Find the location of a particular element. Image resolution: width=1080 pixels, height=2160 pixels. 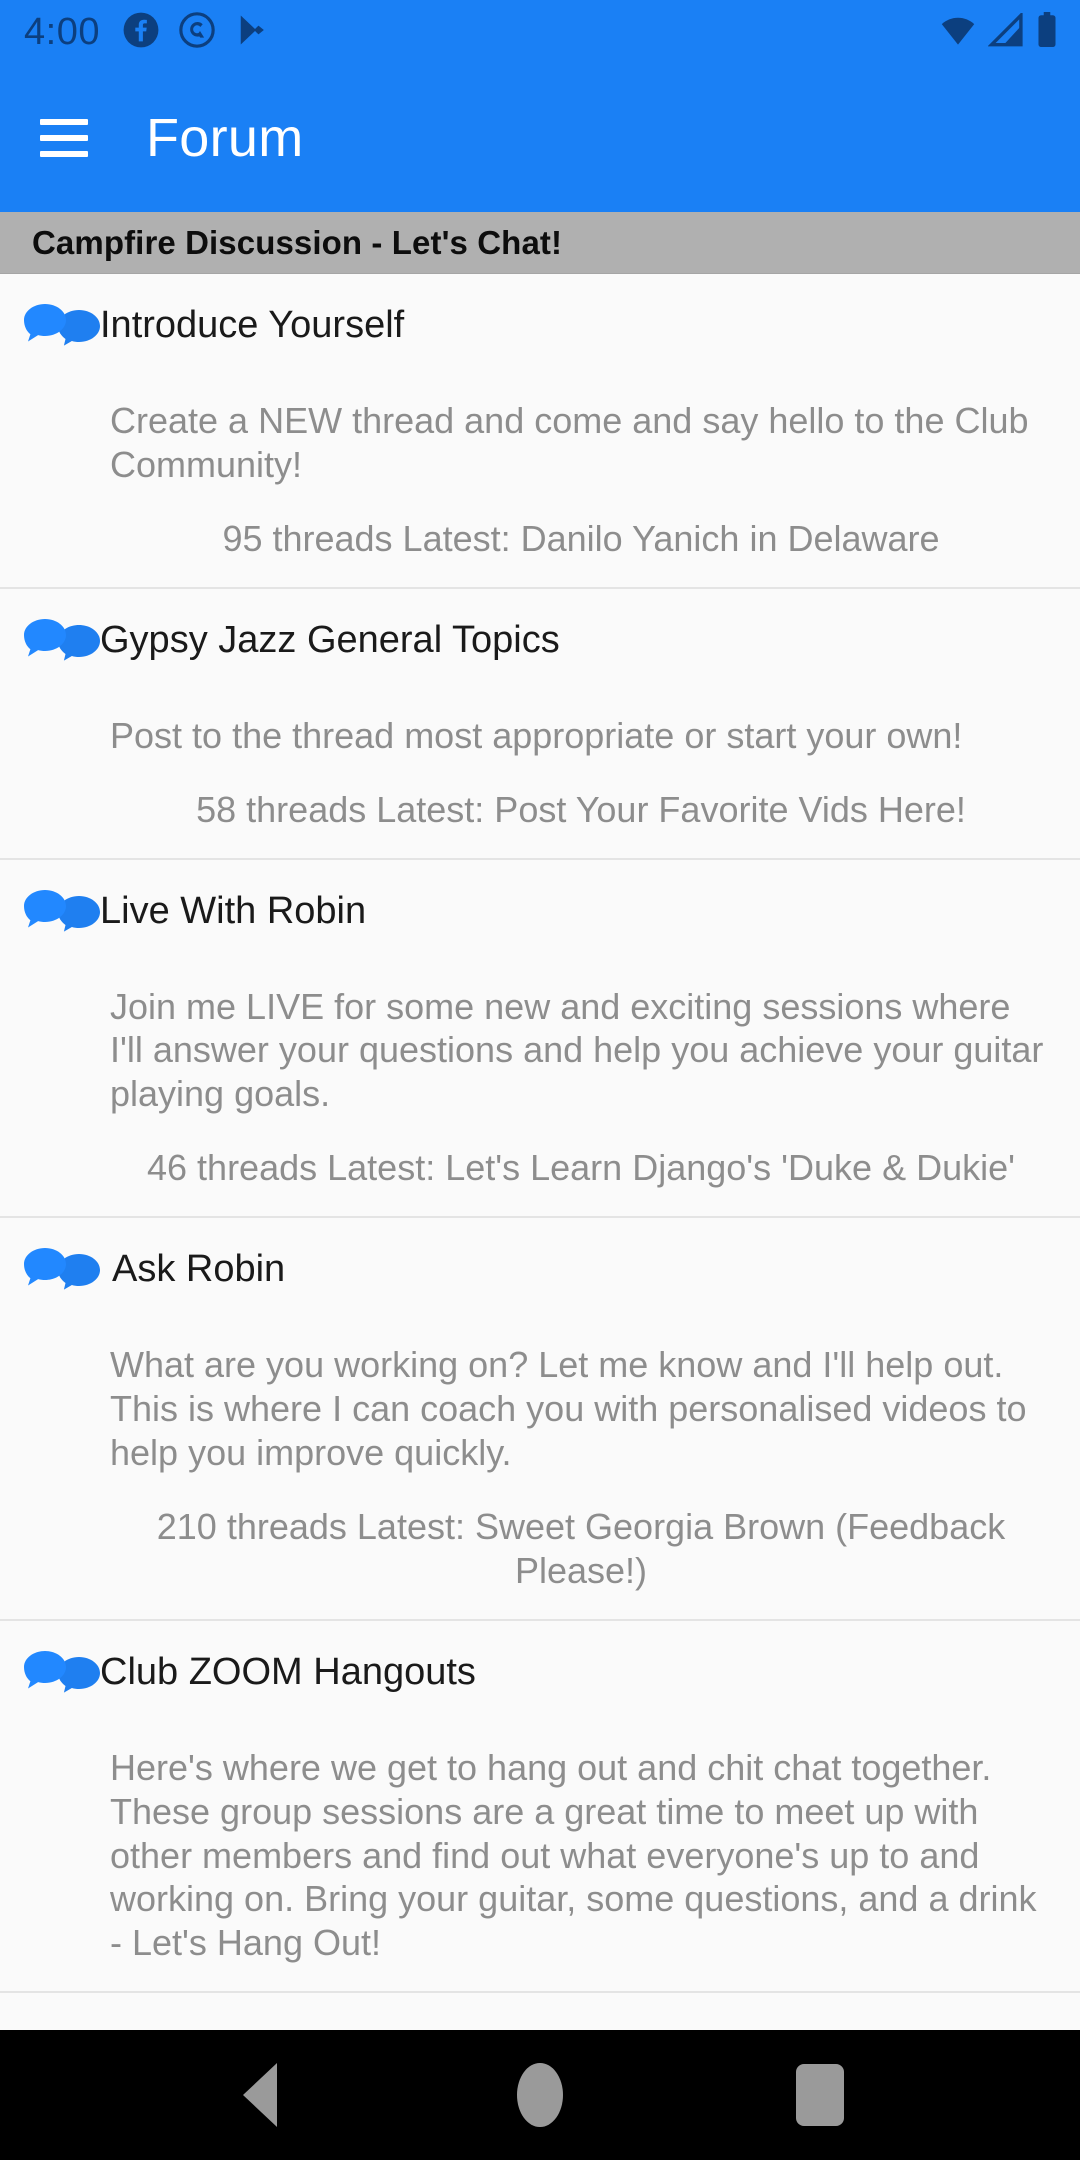

forum-item-header: Gypsy Jazz General Topics is located at coordinates (540, 652).